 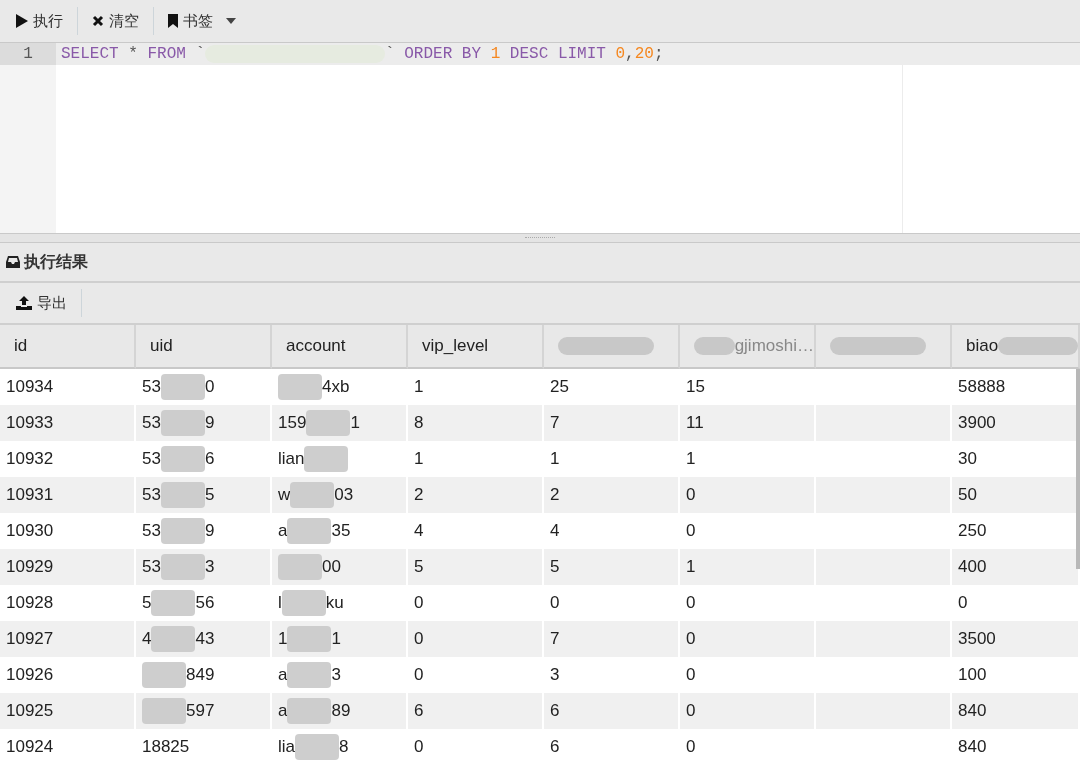 I want to click on table-cell: 400, so click(x=1016, y=567).